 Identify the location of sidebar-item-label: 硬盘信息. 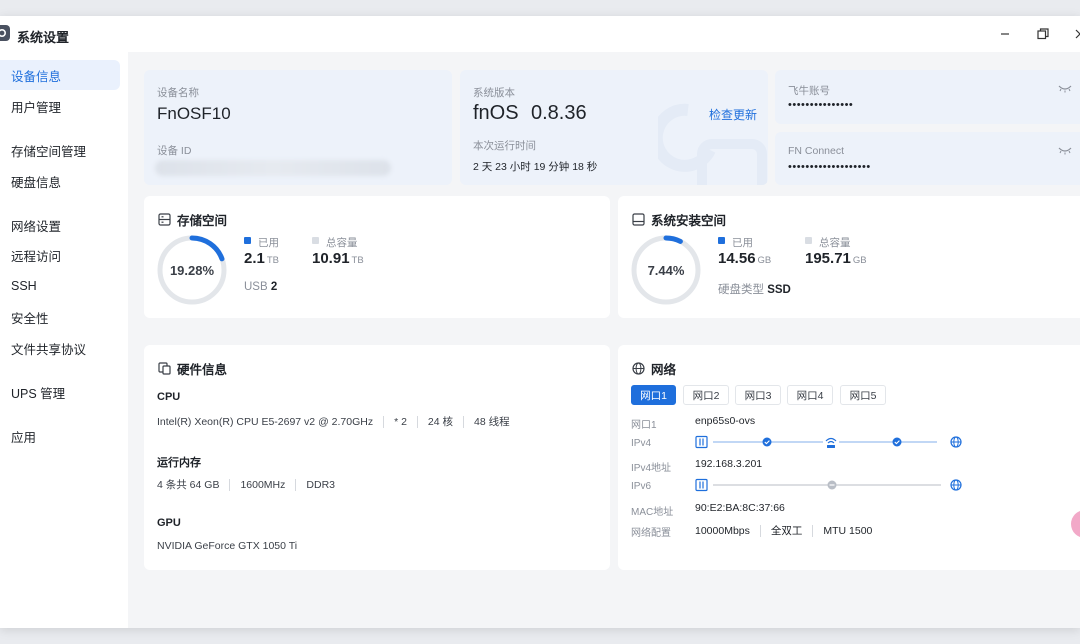
(36, 182).